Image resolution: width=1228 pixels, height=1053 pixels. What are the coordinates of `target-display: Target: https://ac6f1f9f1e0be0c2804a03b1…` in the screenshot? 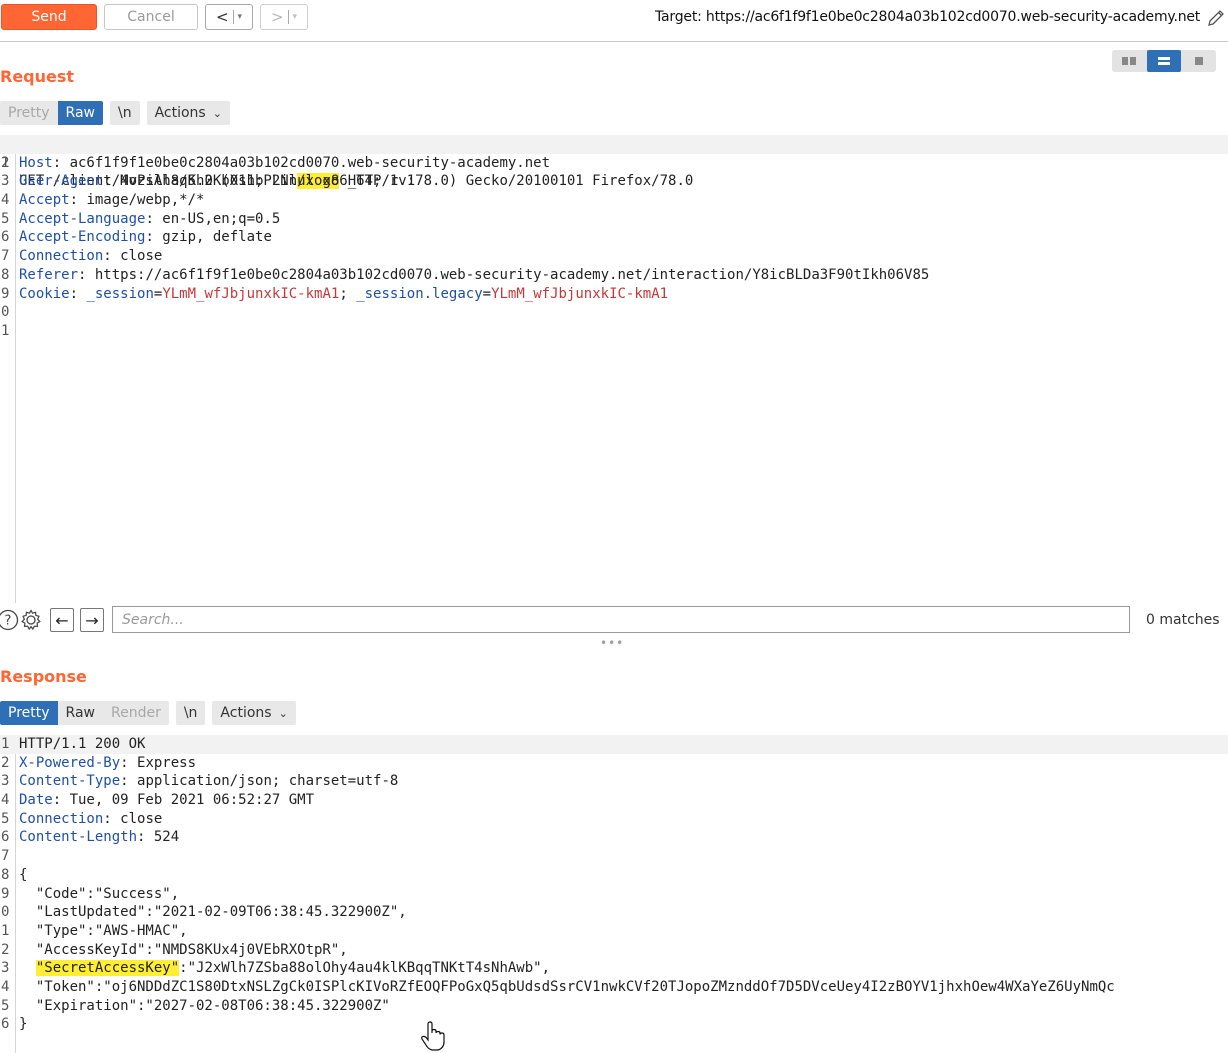 It's located at (927, 17).